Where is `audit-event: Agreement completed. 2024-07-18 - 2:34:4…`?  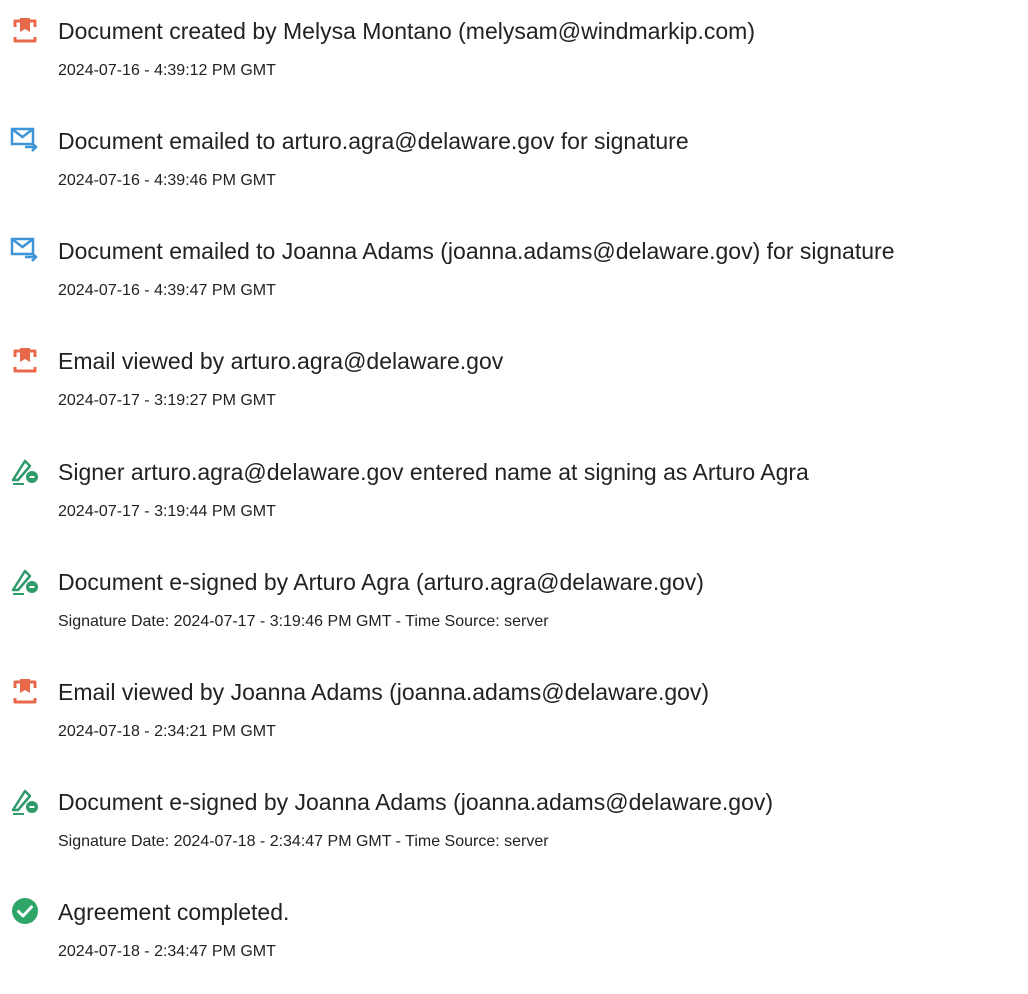
audit-event: Agreement completed. 2024-07-18 - 2:34:4… is located at coordinates (514, 936).